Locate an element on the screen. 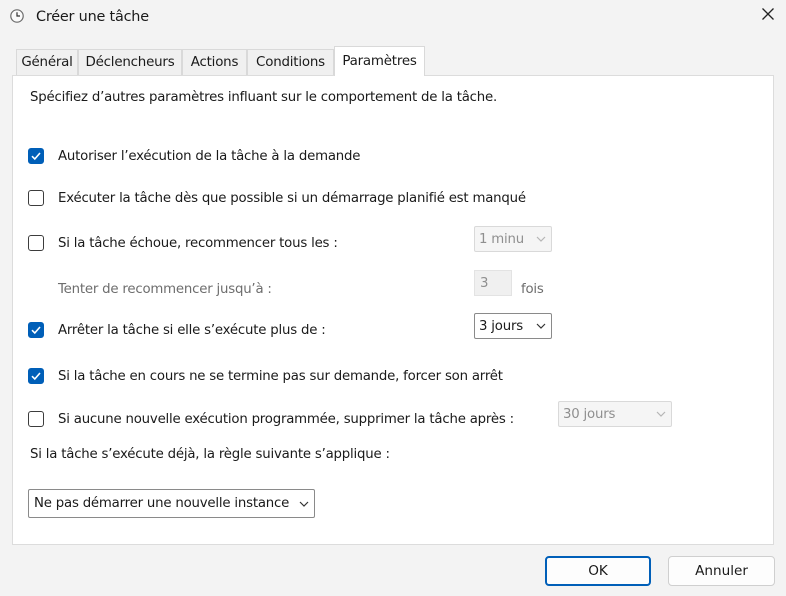 The image size is (786, 596). tab-actions: Actions is located at coordinates (214, 62).